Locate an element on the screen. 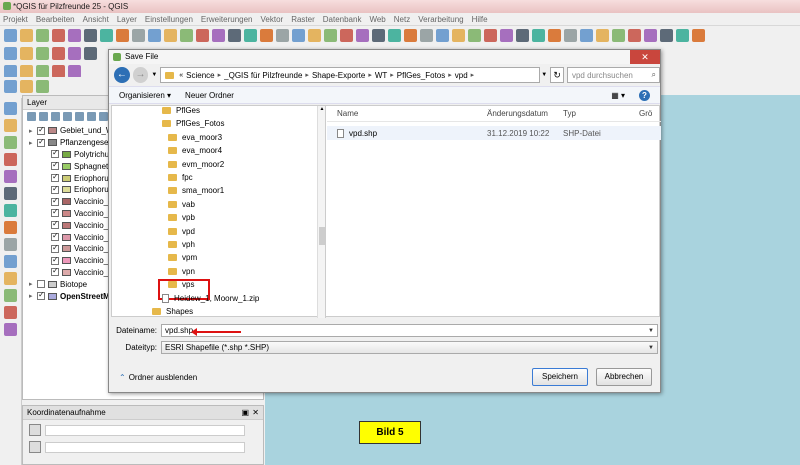 This screenshot has width=800, height=465. tree-folder-item: Shapes is located at coordinates (172, 311).